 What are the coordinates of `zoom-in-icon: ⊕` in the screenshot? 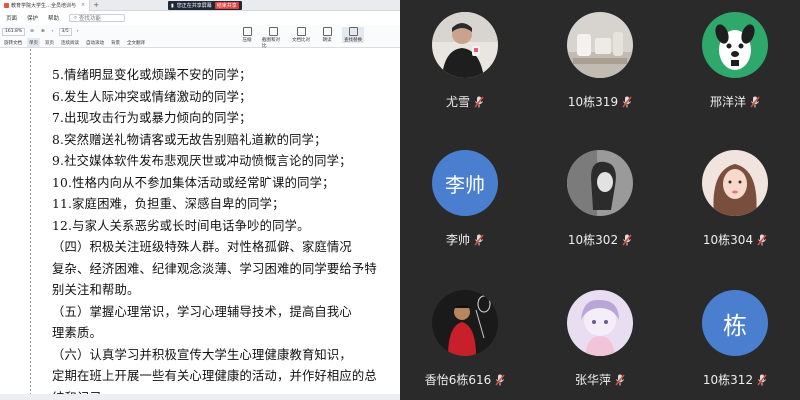 It's located at (43, 31).